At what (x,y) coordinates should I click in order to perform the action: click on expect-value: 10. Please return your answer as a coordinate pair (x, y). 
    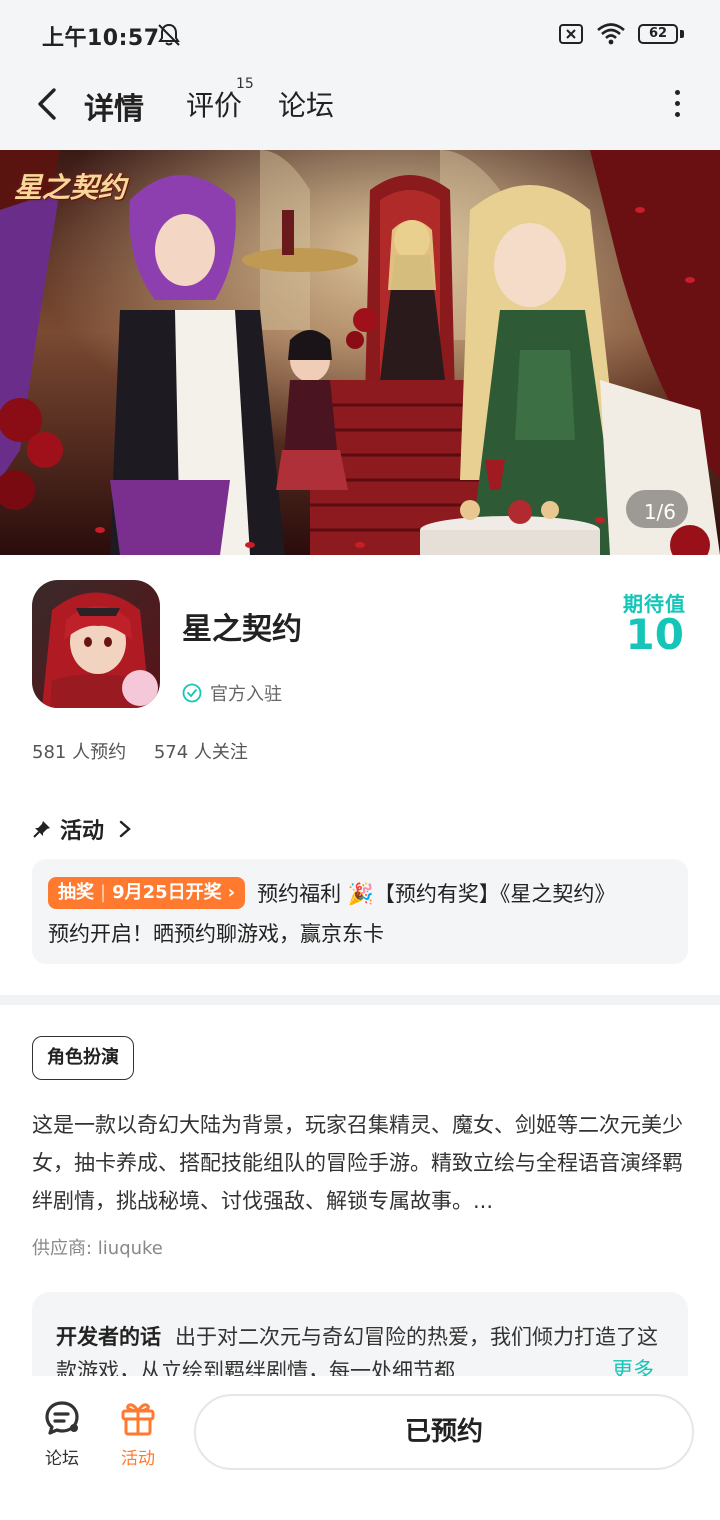
    Looking at the image, I should click on (654, 634).